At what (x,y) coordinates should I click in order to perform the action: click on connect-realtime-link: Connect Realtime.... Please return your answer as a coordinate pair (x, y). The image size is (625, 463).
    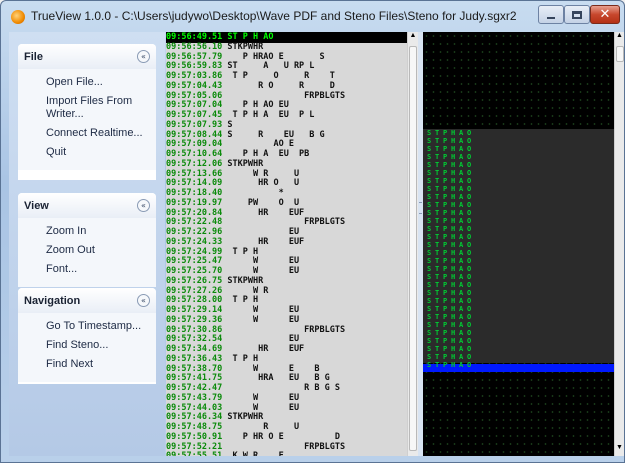
    Looking at the image, I should click on (101, 133).